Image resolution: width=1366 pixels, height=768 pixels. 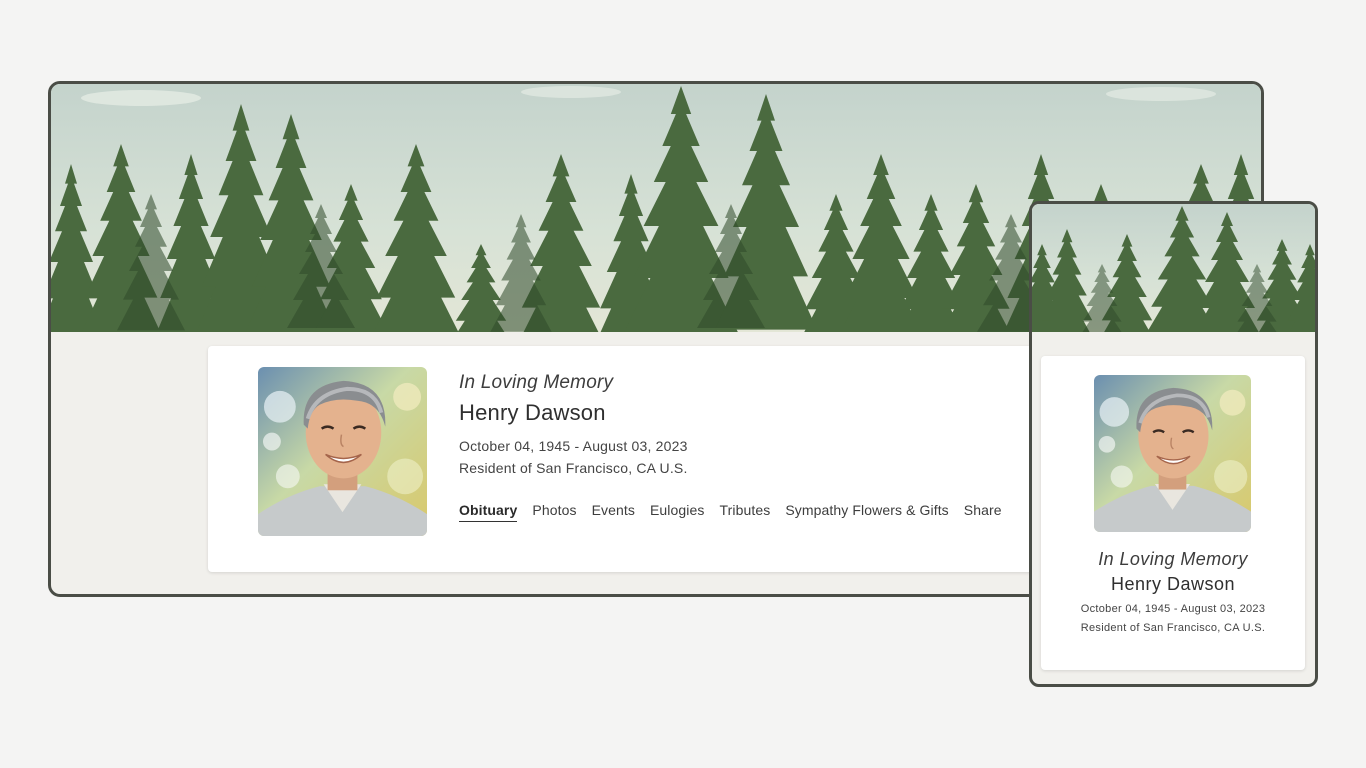 I want to click on forest-banner-image-mobile, so click(x=1173, y=268).